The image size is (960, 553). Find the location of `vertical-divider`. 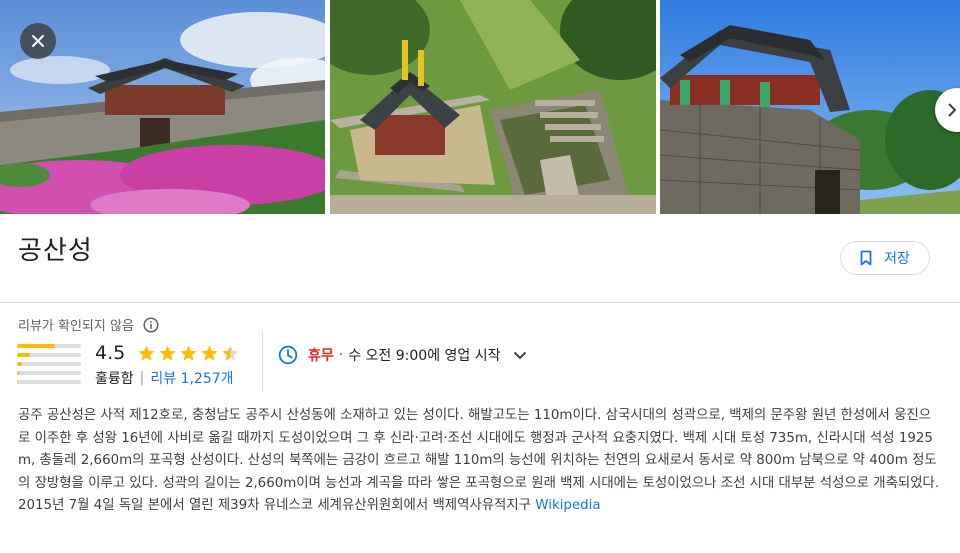

vertical-divider is located at coordinates (262, 361).